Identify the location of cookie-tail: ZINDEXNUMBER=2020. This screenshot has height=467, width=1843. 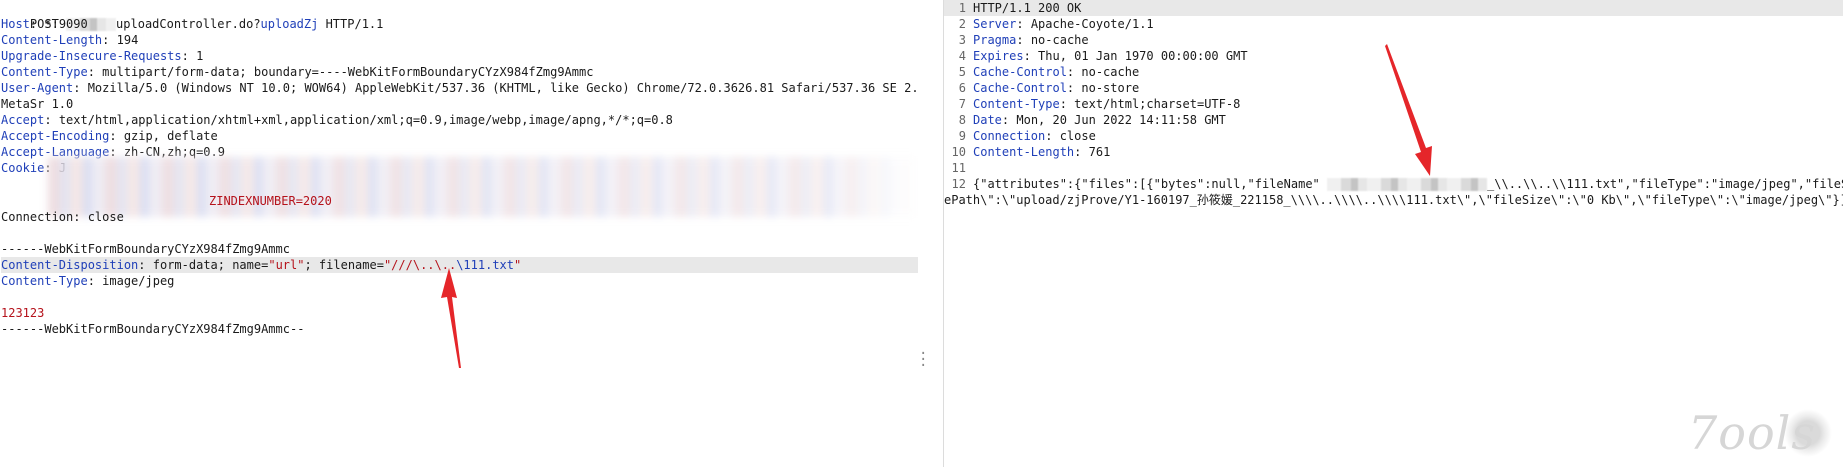
(563, 201).